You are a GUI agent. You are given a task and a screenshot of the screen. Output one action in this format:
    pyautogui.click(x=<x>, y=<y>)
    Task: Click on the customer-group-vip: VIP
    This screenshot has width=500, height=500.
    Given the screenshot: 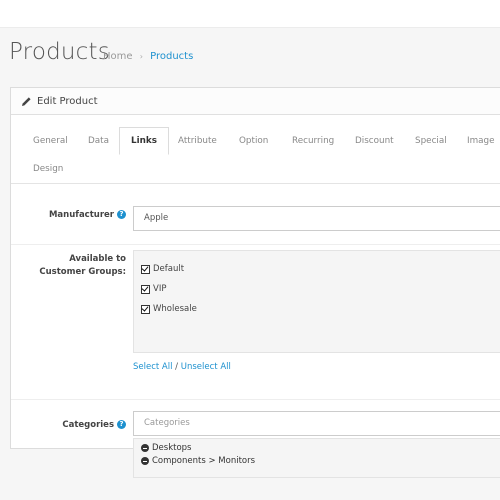 What is the action you would take?
    pyautogui.click(x=153, y=289)
    